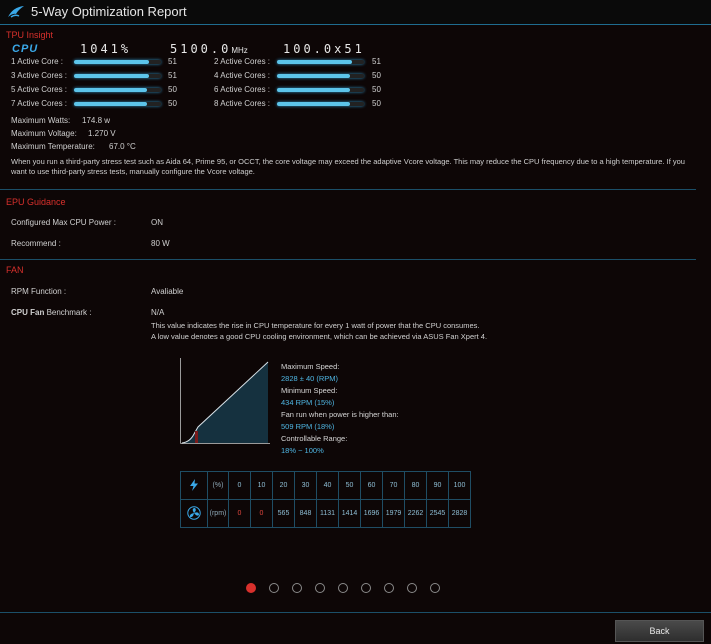 The image size is (711, 644). Describe the element at coordinates (158, 312) in the screenshot. I see `fan-benchmark-value: N/A` at that location.